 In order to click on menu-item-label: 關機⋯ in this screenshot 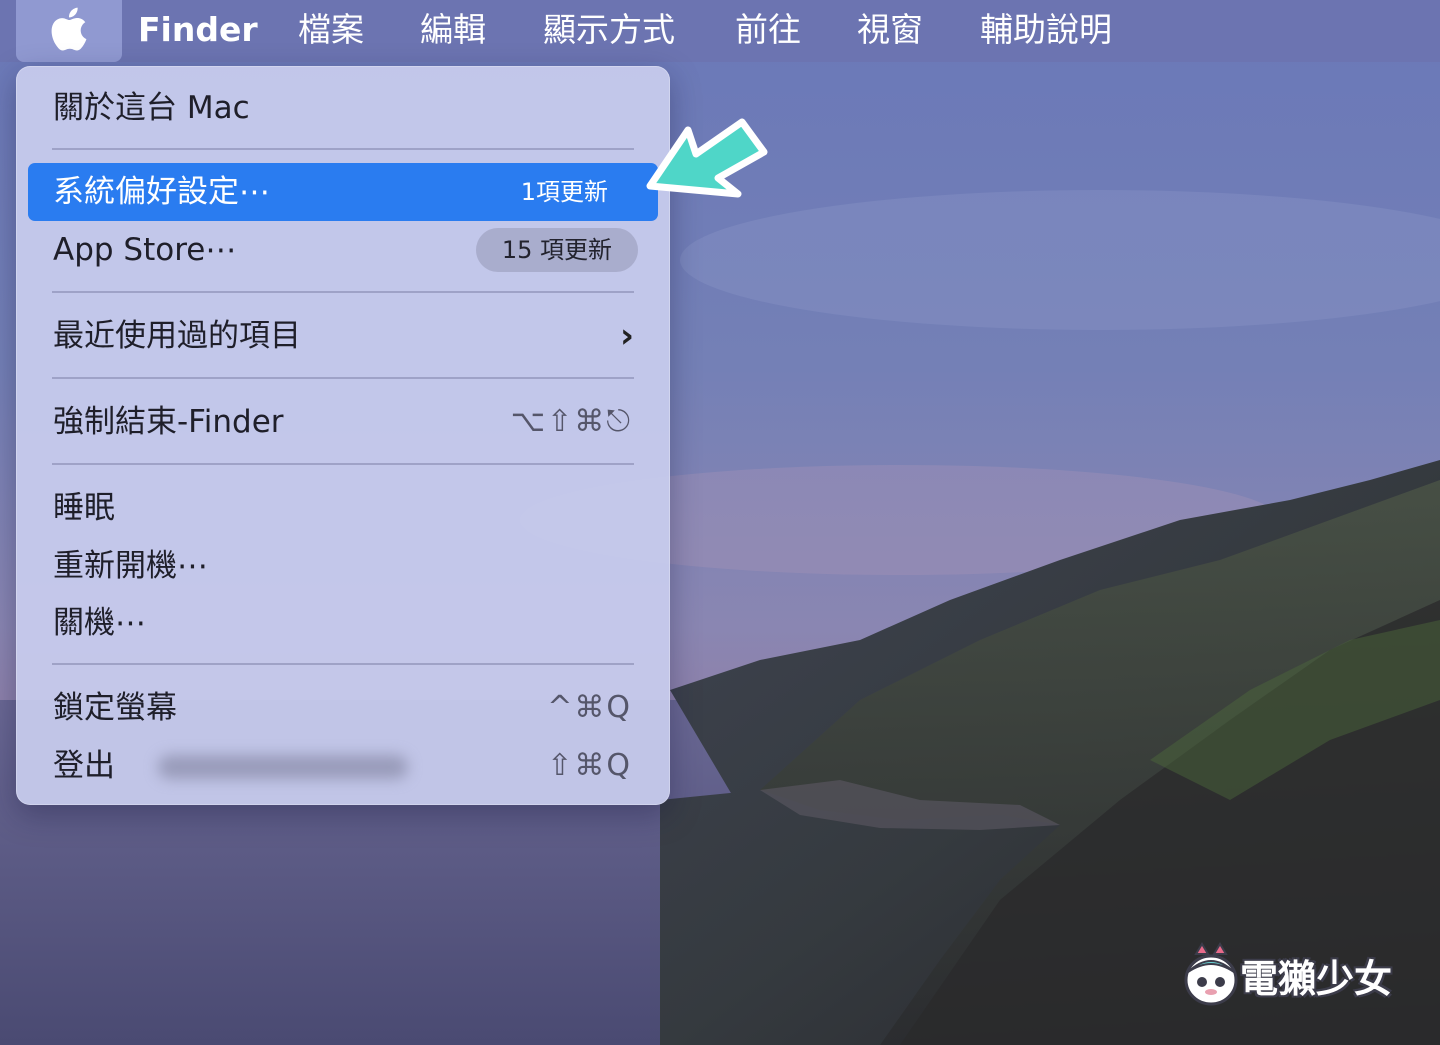, I will do `click(99, 623)`.